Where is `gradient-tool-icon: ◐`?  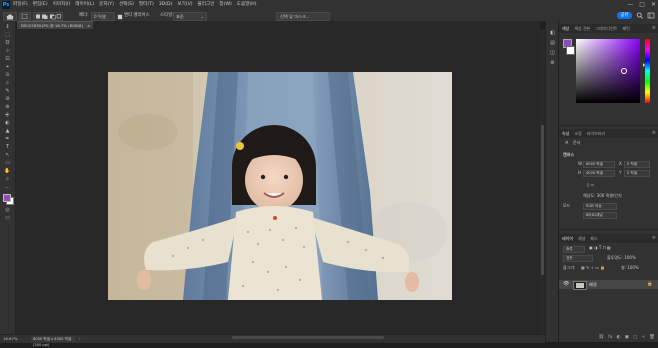
gradient-tool-icon: ◐ is located at coordinates (7, 123).